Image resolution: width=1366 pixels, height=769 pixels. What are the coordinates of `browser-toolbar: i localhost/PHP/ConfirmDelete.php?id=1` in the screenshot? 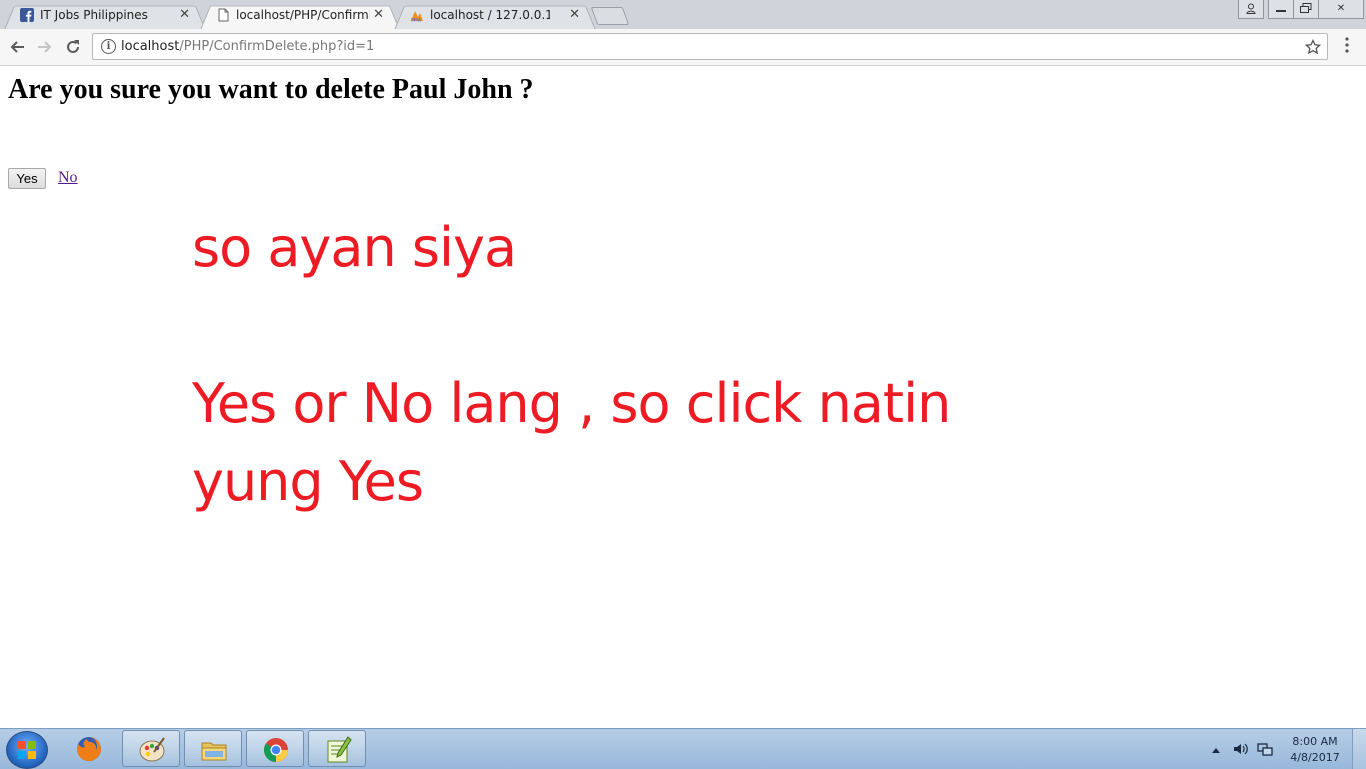 It's located at (683, 47).